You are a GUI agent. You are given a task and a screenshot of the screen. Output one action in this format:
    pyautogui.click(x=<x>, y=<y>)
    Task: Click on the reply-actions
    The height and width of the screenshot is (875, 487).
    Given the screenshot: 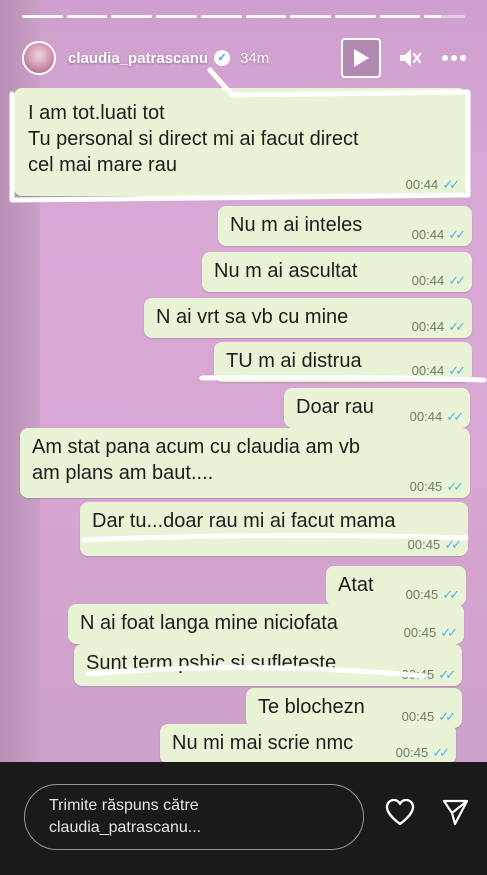 What is the action you would take?
    pyautogui.click(x=427, y=812)
    